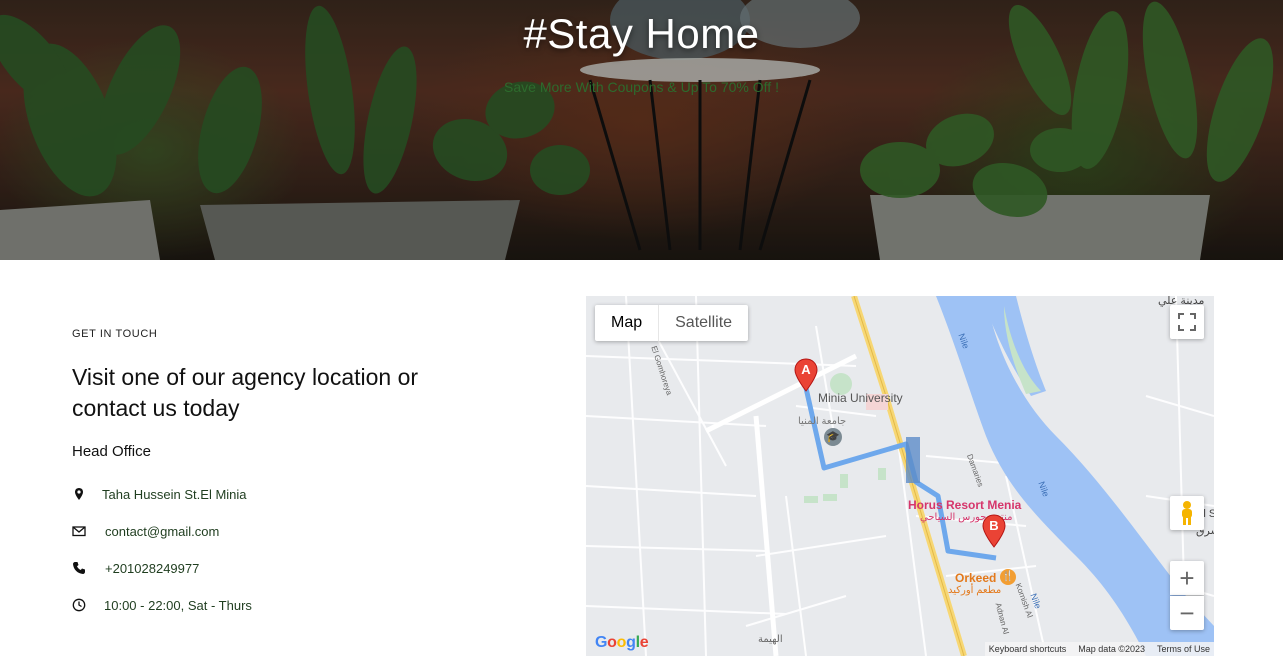 This screenshot has width=1283, height=659. I want to click on hours-text: 10:00 - 22:00, Sat - Thurs, so click(178, 605).